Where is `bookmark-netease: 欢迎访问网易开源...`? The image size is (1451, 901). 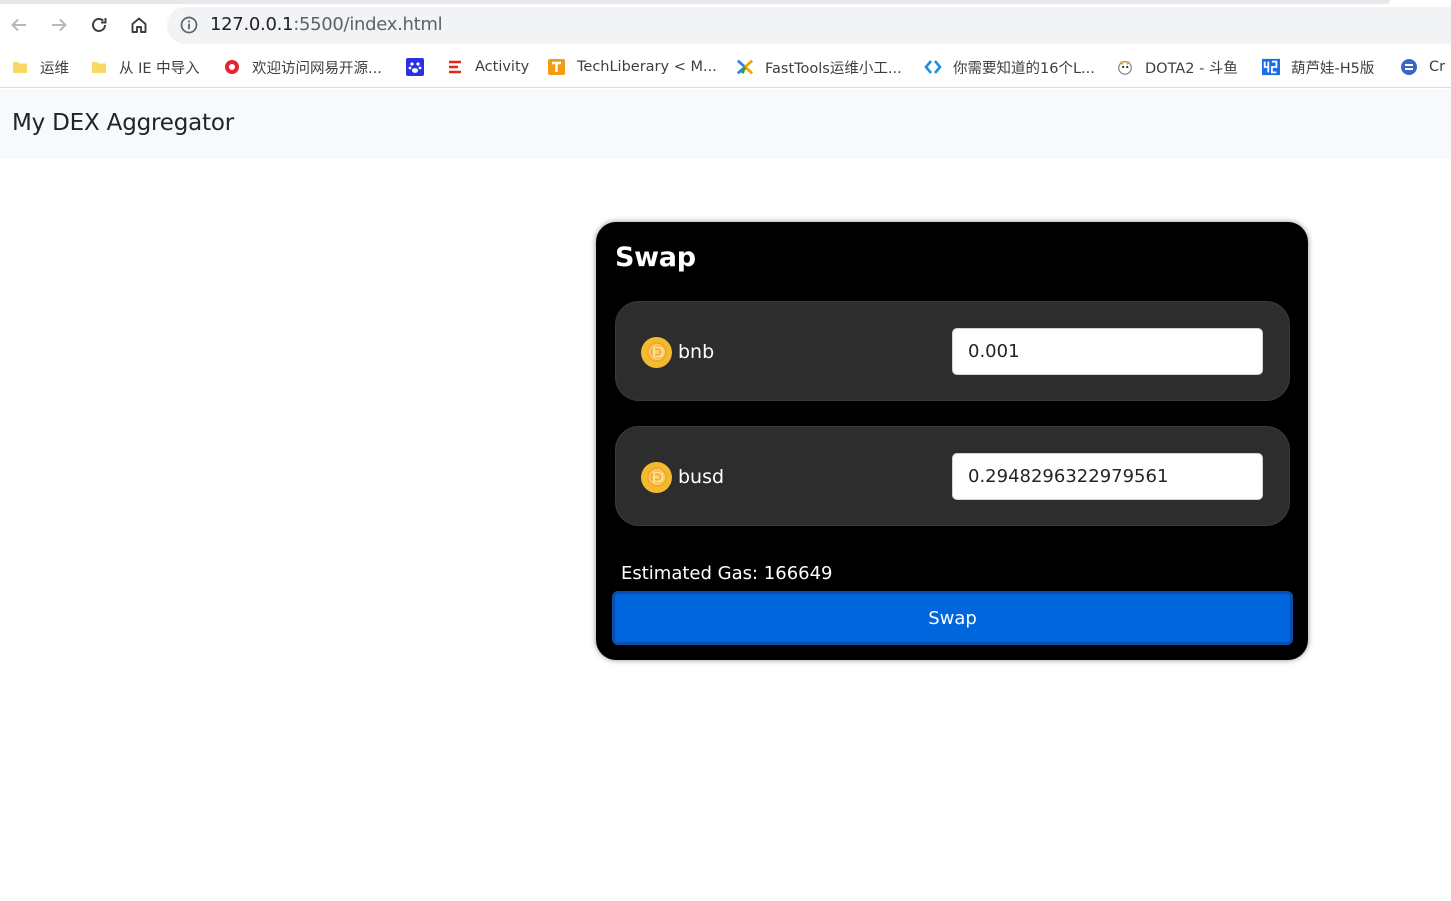 bookmark-netease: 欢迎访问网易开源... is located at coordinates (302, 67).